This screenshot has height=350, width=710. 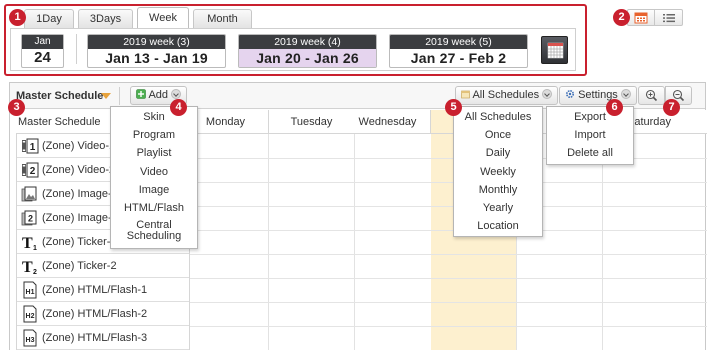 I want to click on zoom-in-button, so click(x=651, y=95).